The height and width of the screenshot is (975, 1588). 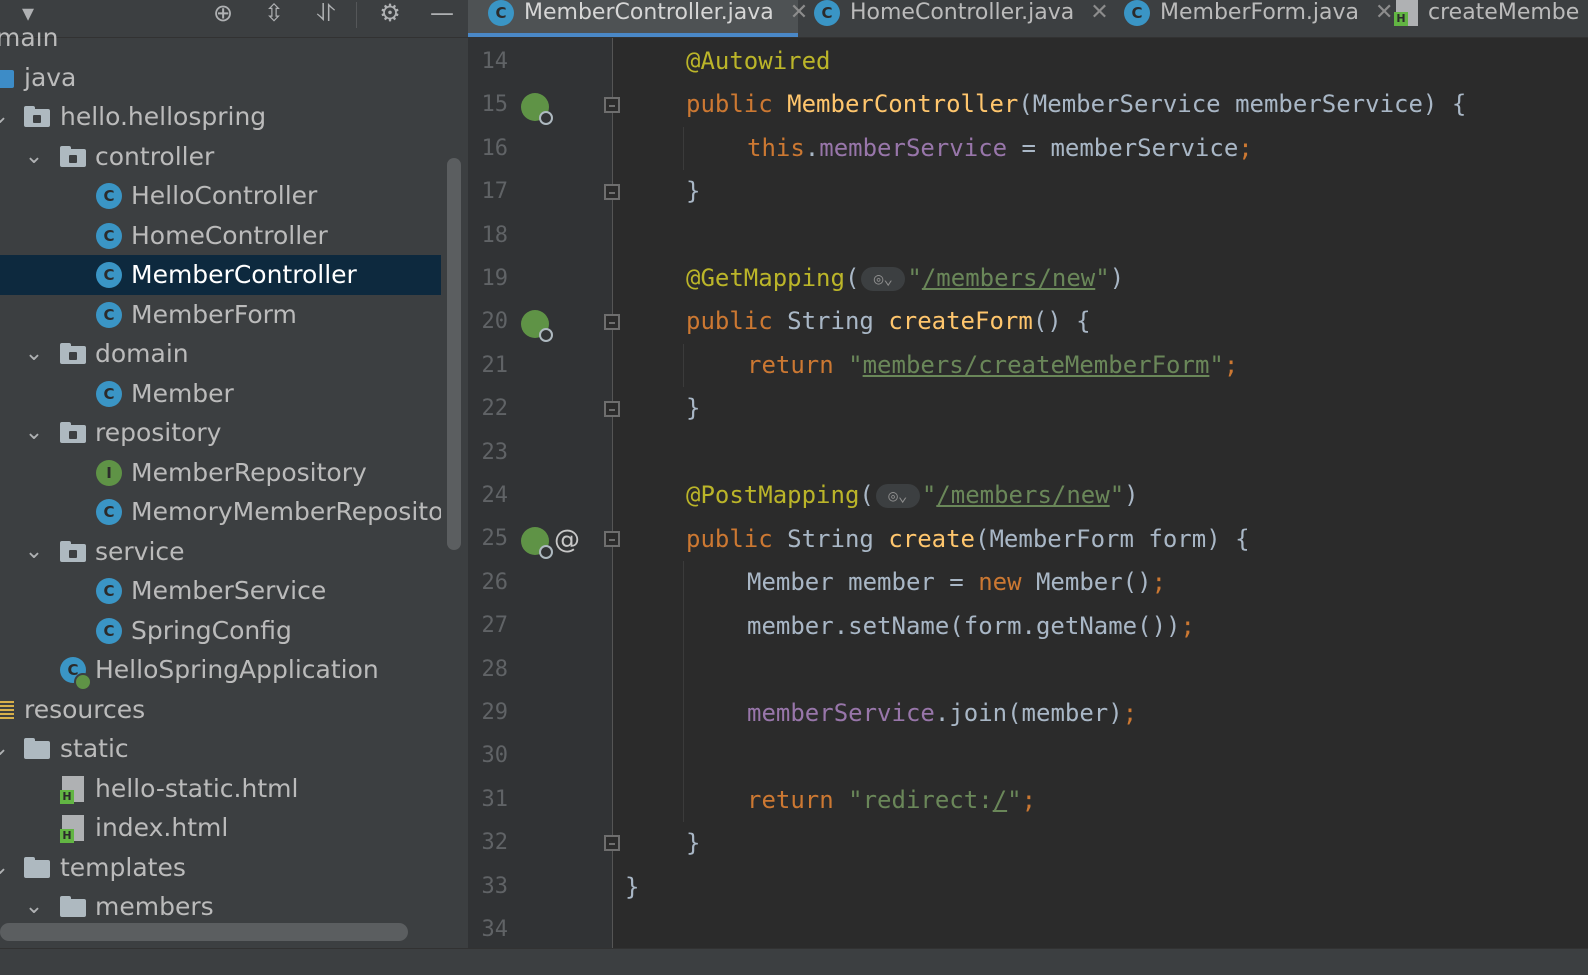 I want to click on tree-item-springconfig: C SpringConfig, so click(x=220, y=631).